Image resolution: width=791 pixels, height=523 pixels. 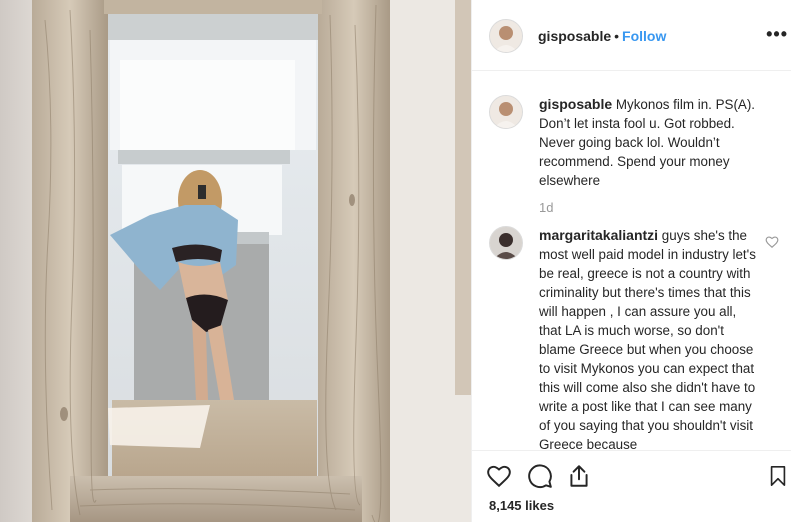 I want to click on more-options-icon: •••, so click(x=777, y=34).